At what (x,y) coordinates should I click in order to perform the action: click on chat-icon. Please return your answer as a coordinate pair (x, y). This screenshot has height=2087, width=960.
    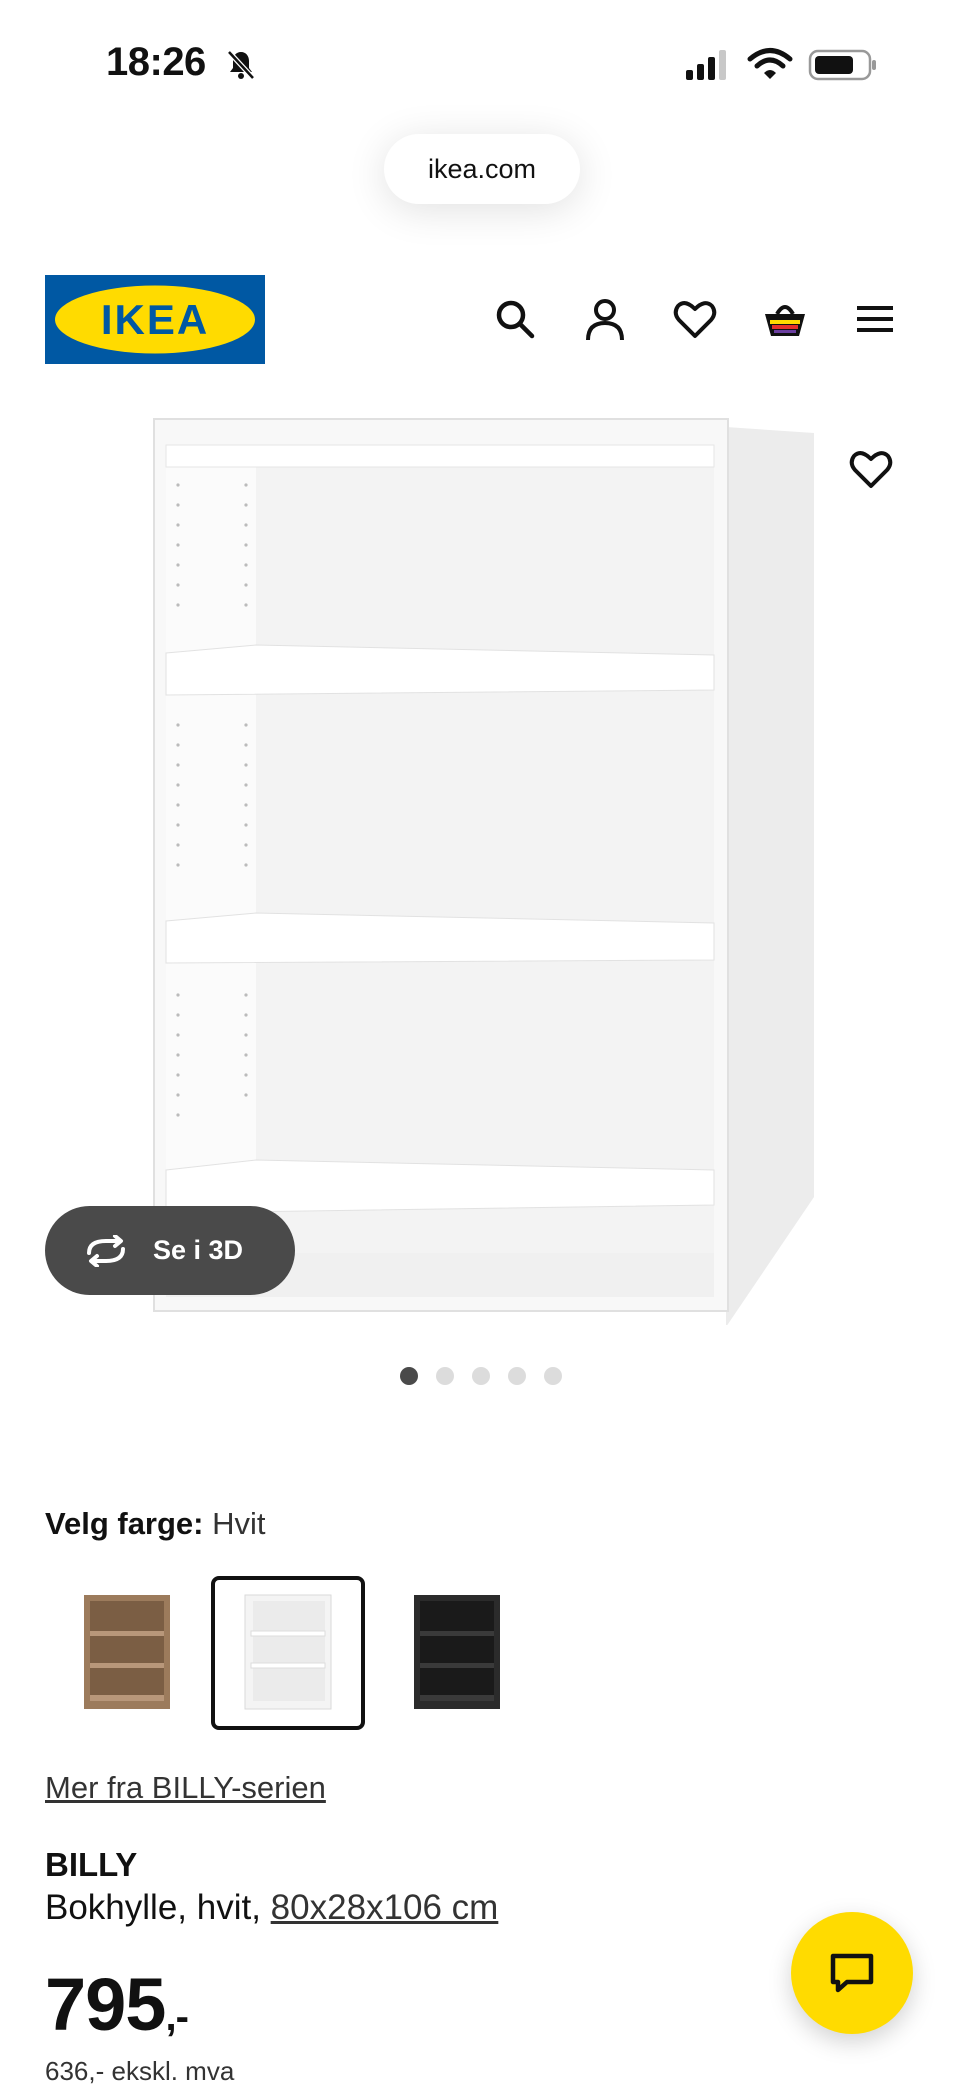
    Looking at the image, I should click on (852, 1973).